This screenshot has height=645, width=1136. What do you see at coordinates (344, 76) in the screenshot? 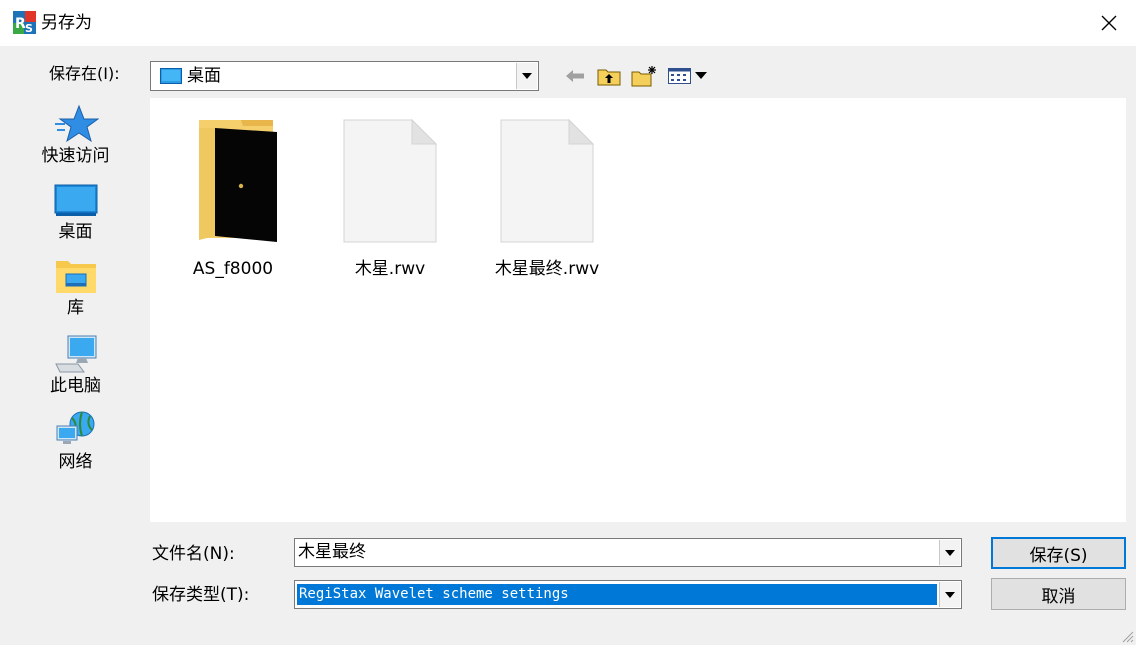
I see `save-in-dropdown: 桌面` at bounding box center [344, 76].